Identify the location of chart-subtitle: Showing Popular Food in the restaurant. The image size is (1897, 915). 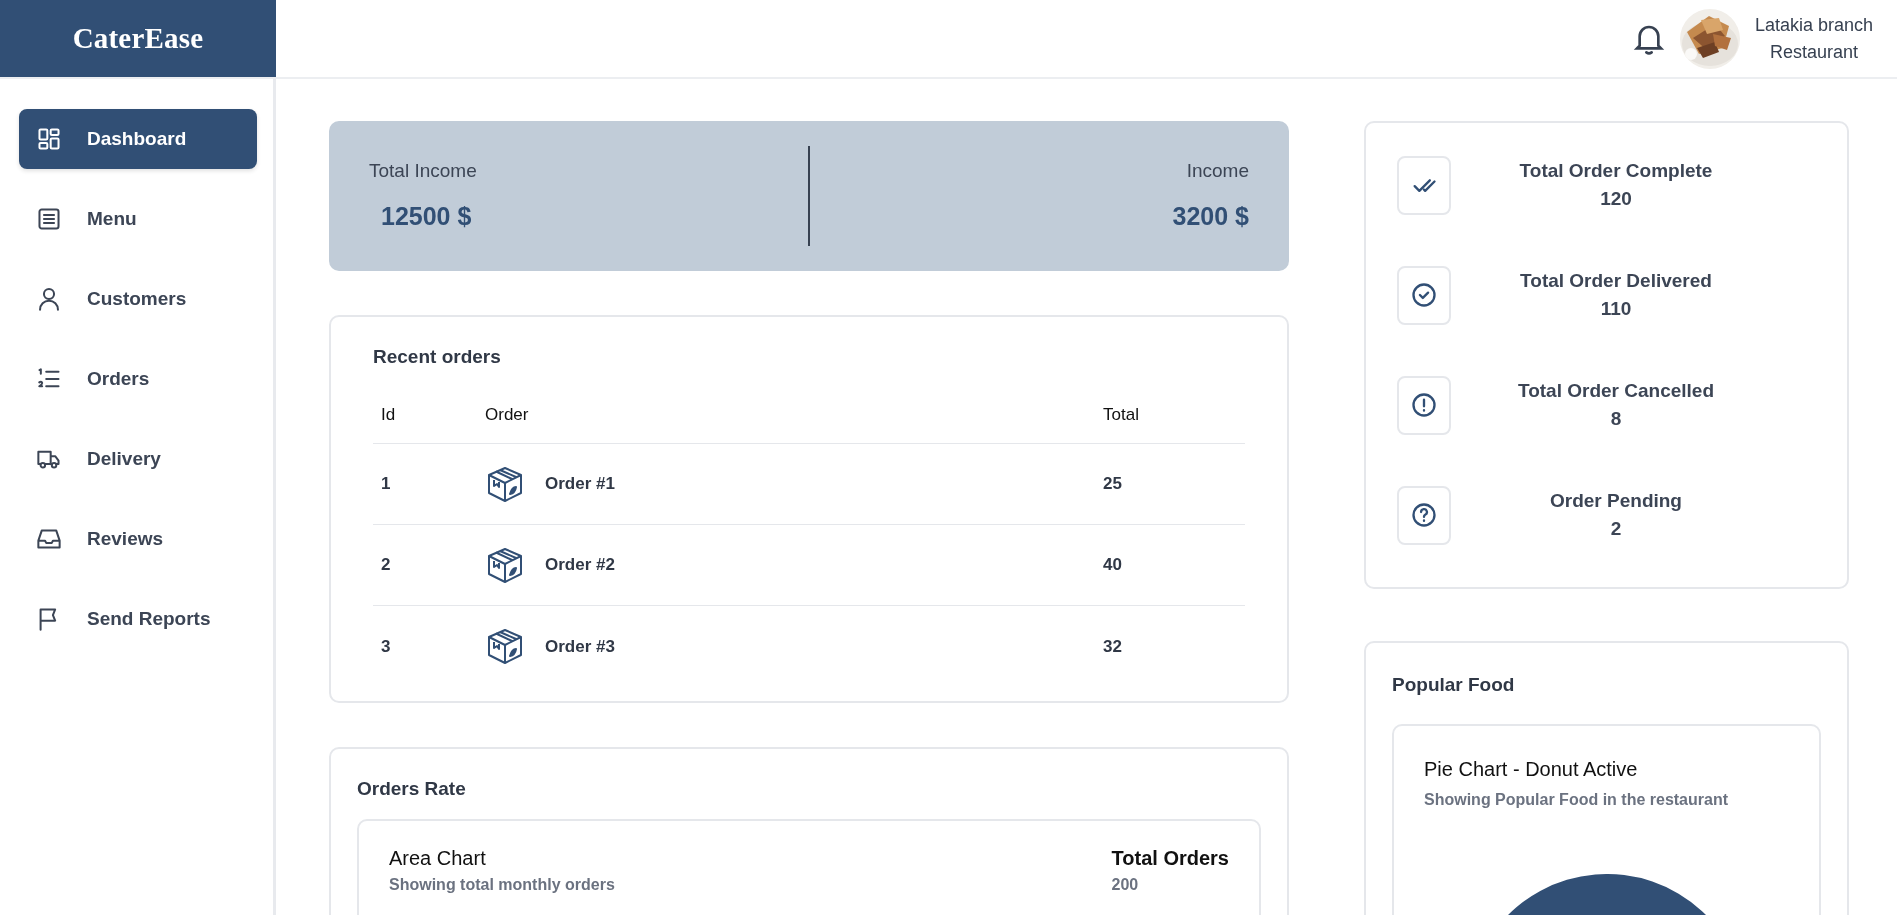
(1576, 799).